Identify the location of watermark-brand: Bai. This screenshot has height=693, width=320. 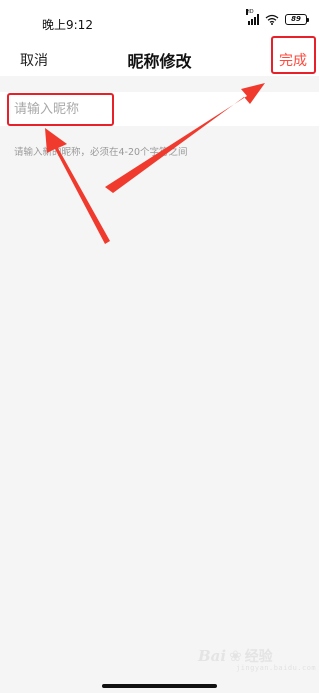
(212, 656).